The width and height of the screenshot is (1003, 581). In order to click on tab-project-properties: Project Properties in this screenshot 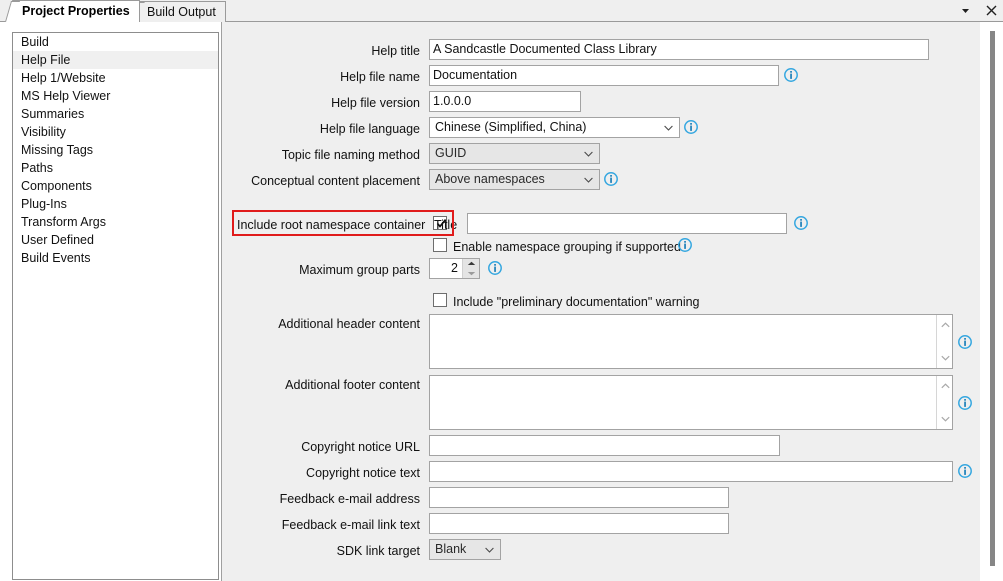, I will do `click(72, 11)`.